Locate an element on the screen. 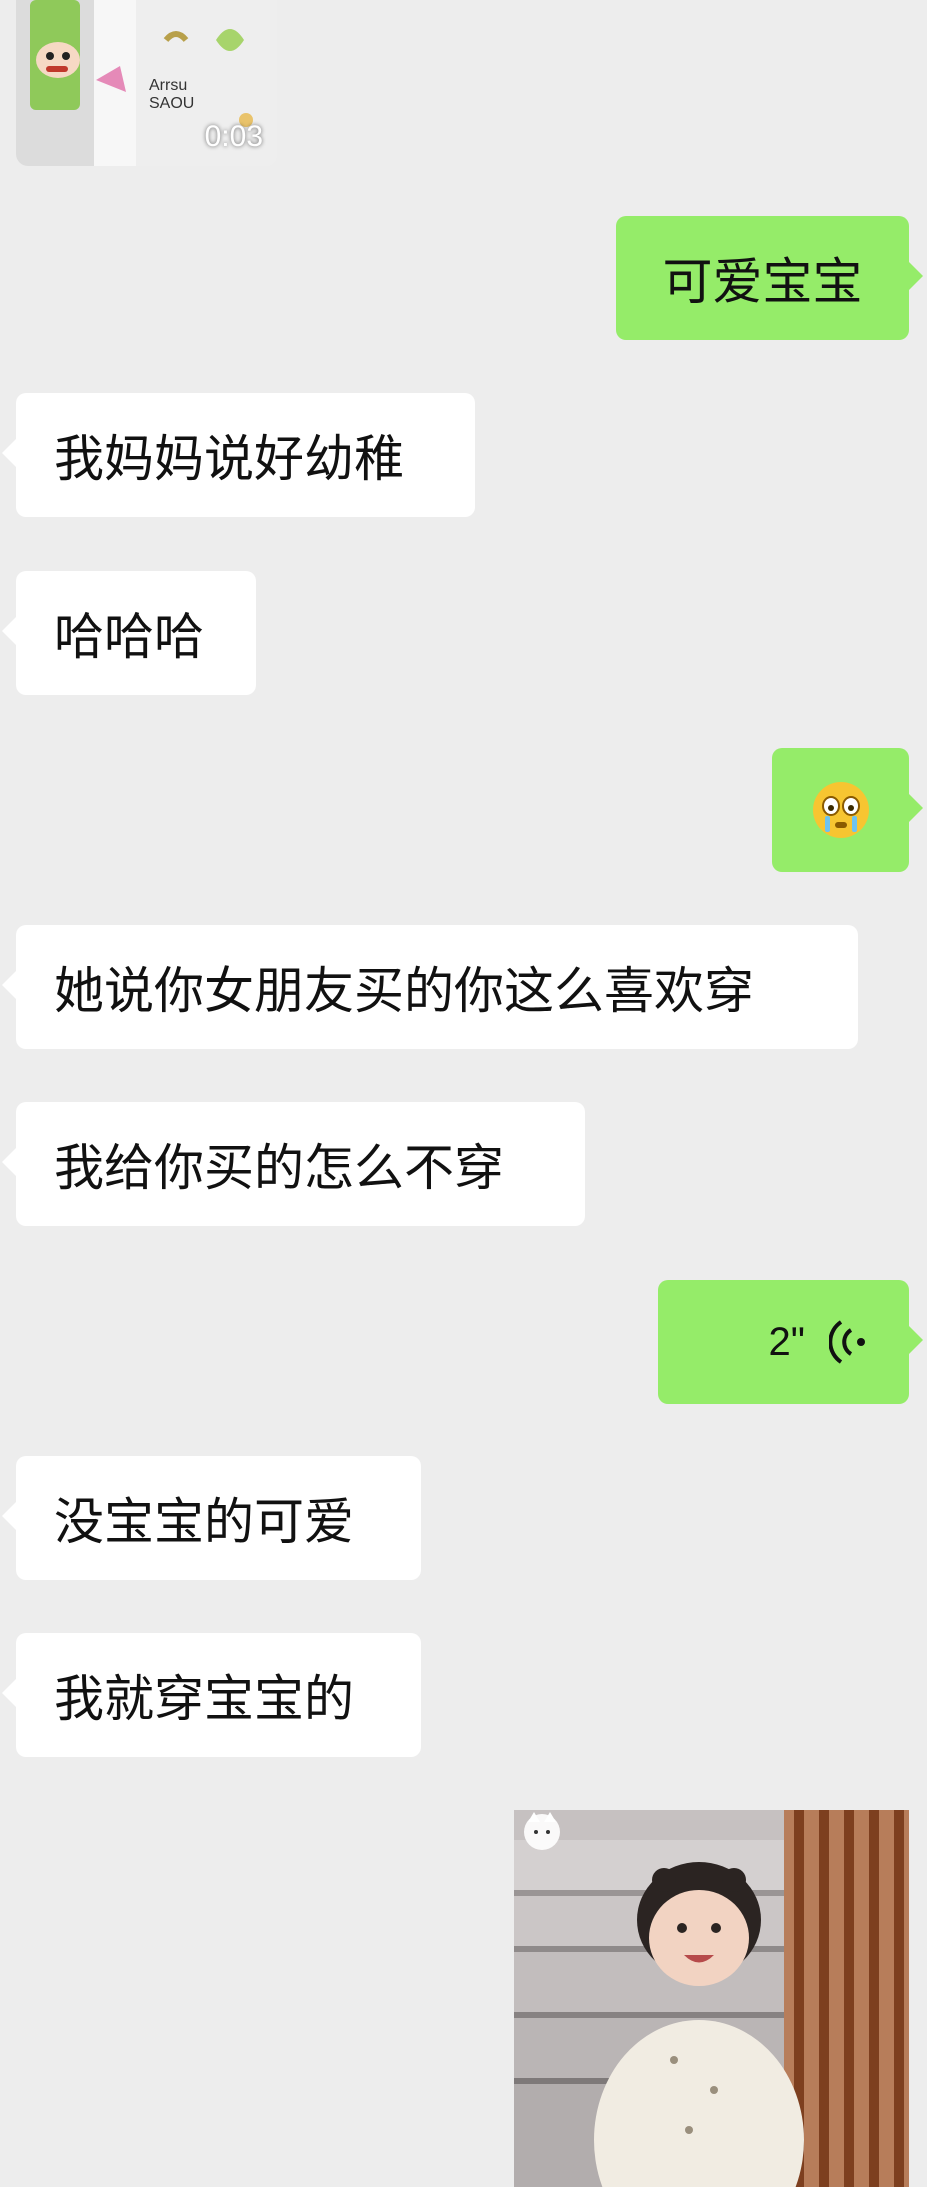 The image size is (927, 2187). message-bubble-incoming: 她说你女朋友买的你这么喜欢穿 is located at coordinates (430, 987).